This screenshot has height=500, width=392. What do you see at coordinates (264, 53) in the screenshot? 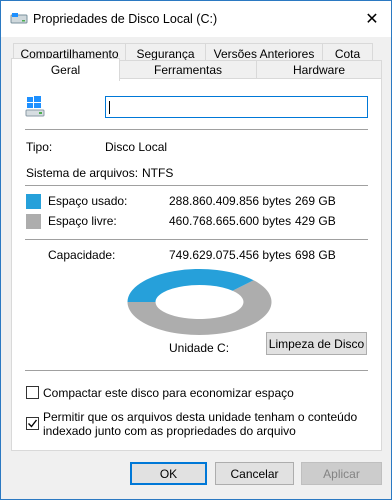
I see `tab-label: Versões Anteriores` at bounding box center [264, 53].